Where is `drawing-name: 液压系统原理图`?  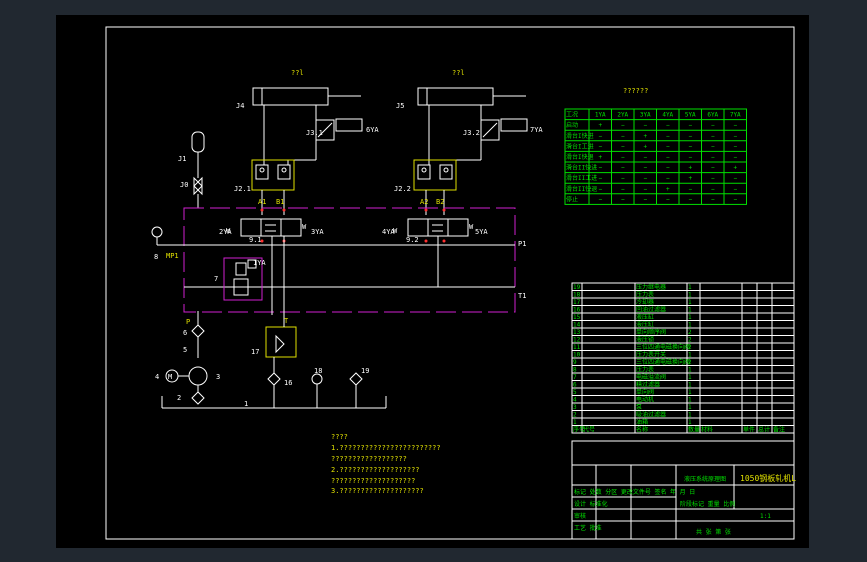 drawing-name: 液压系统原理图 is located at coordinates (705, 479).